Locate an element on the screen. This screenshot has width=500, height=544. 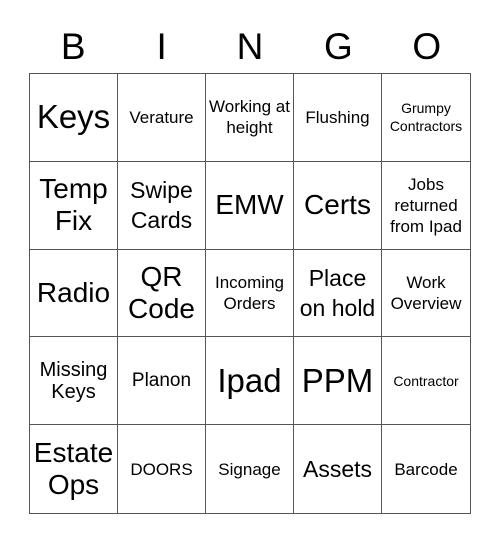
bingo-cell: Signage is located at coordinates (250, 469).